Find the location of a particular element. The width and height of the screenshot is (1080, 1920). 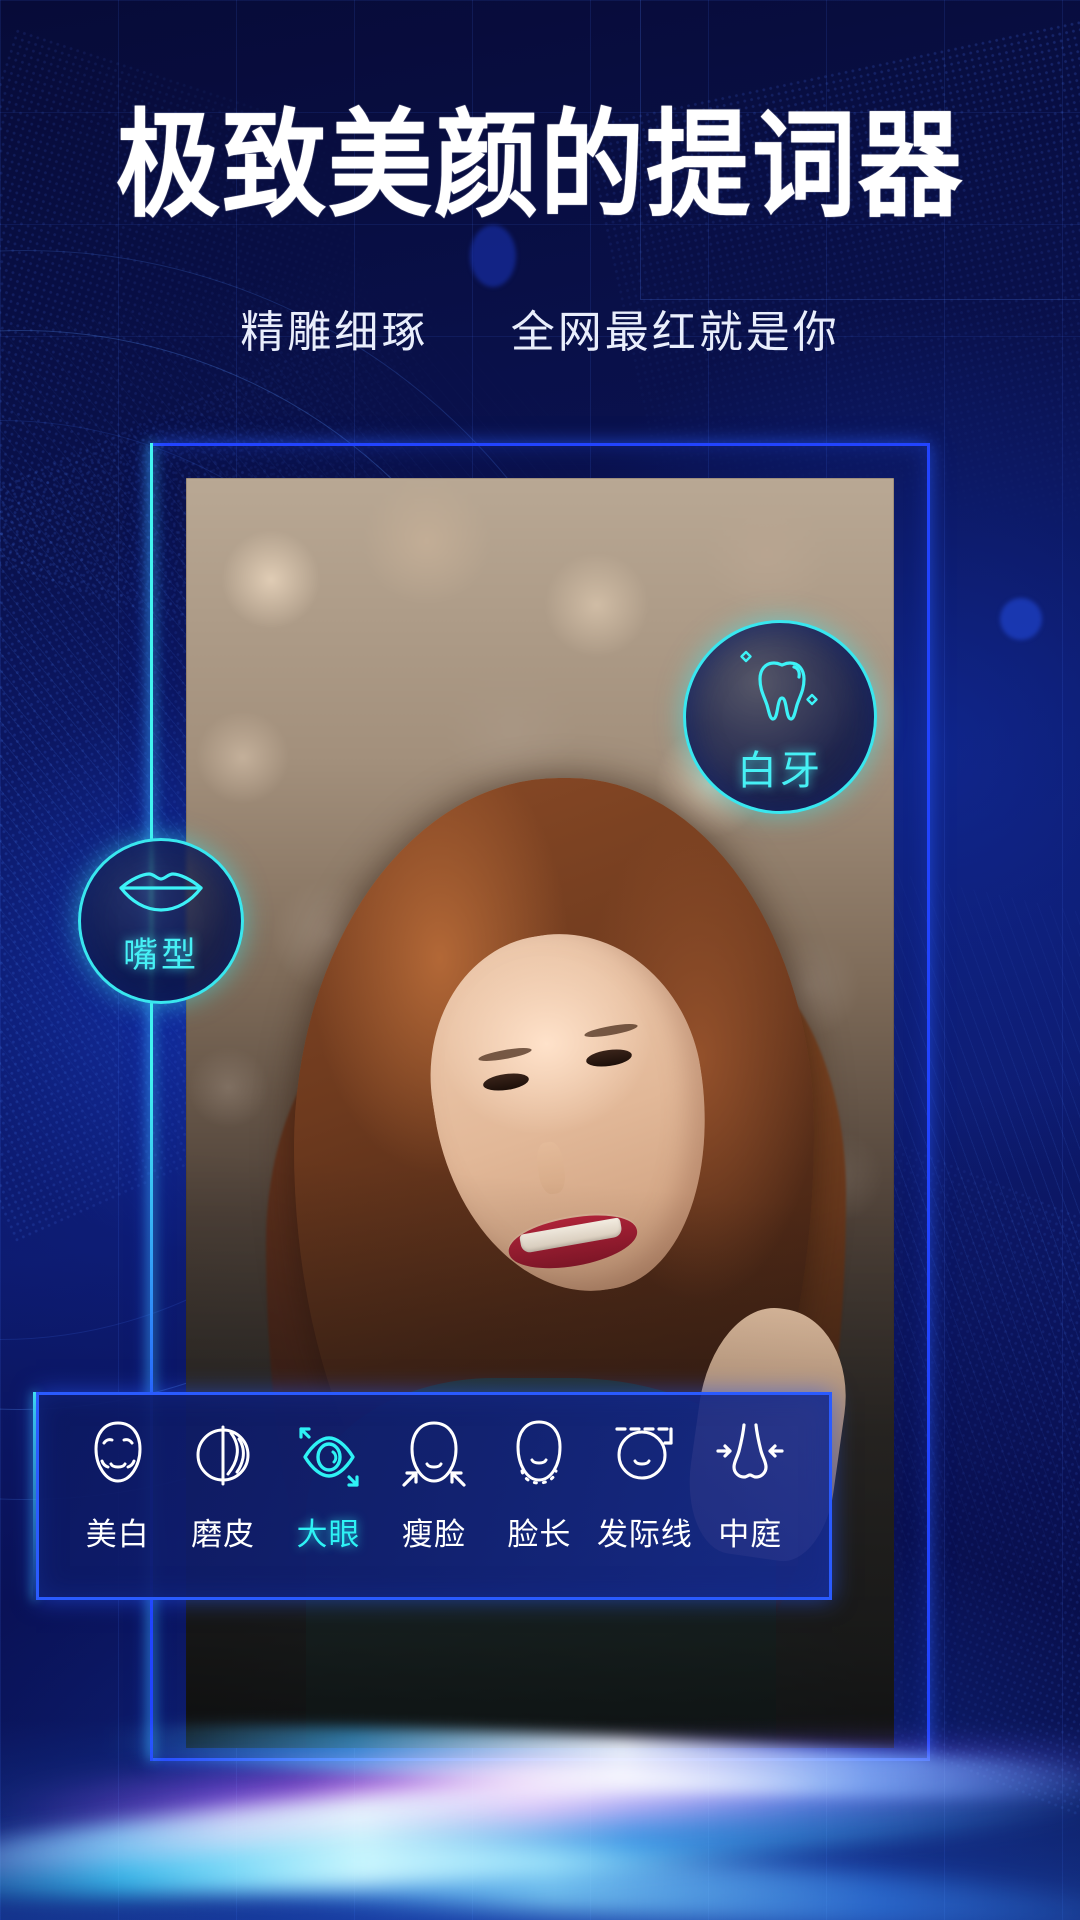

tool-label-middle-face: 中庭 is located at coordinates (750, 1534).